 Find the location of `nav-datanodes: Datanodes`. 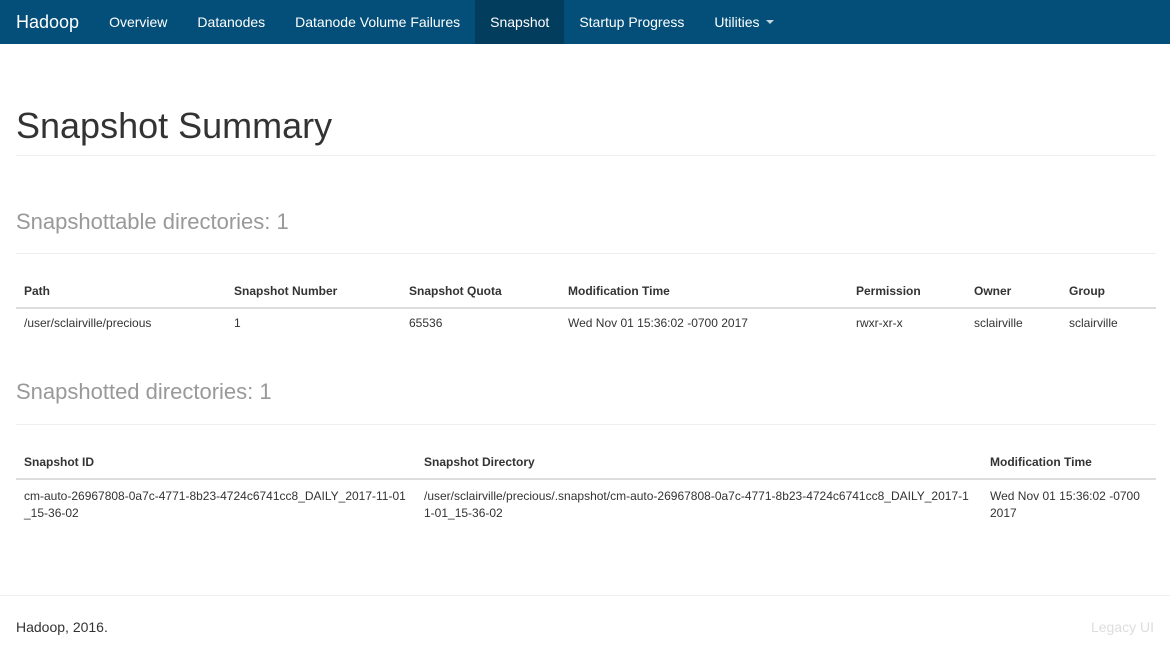

nav-datanodes: Datanodes is located at coordinates (231, 22).